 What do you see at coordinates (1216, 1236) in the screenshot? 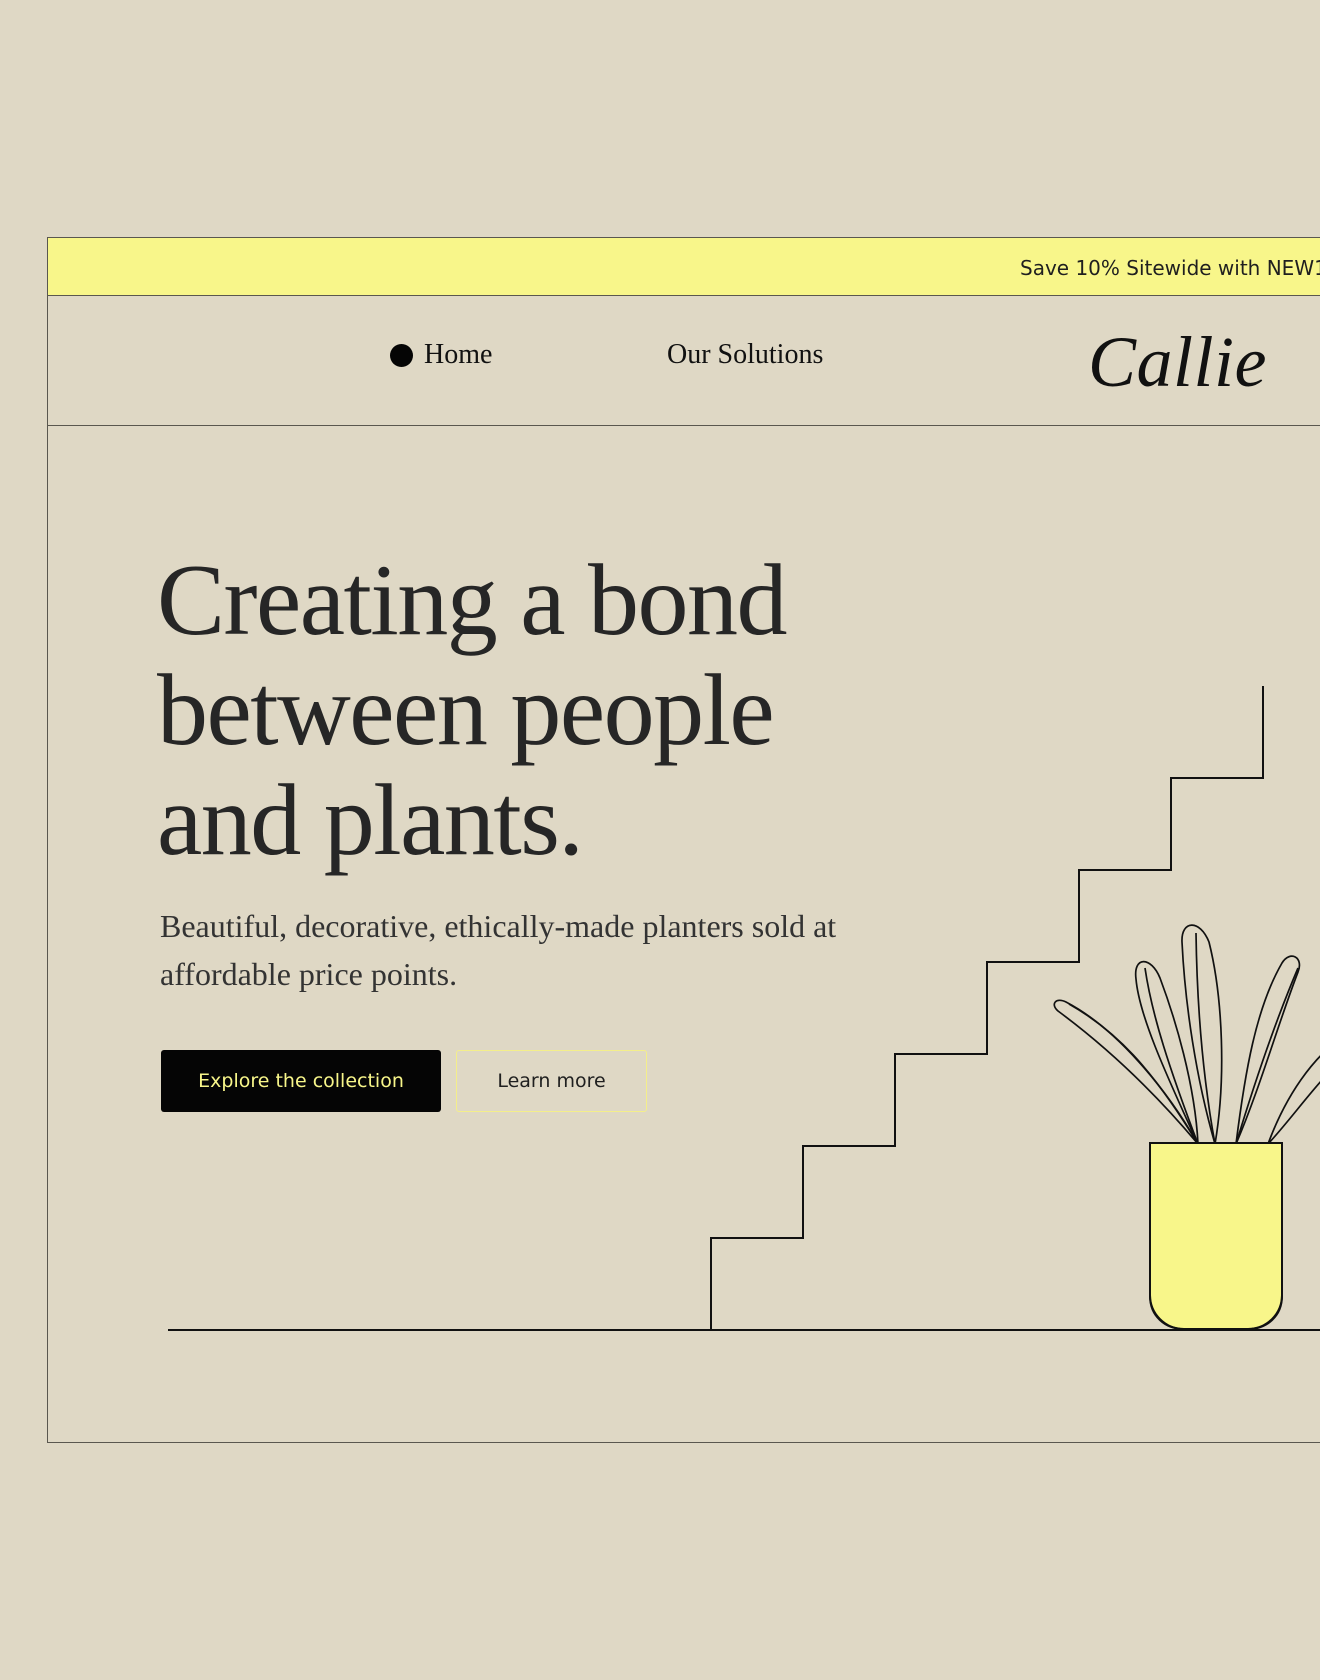
I see `plant-pot-icon` at bounding box center [1216, 1236].